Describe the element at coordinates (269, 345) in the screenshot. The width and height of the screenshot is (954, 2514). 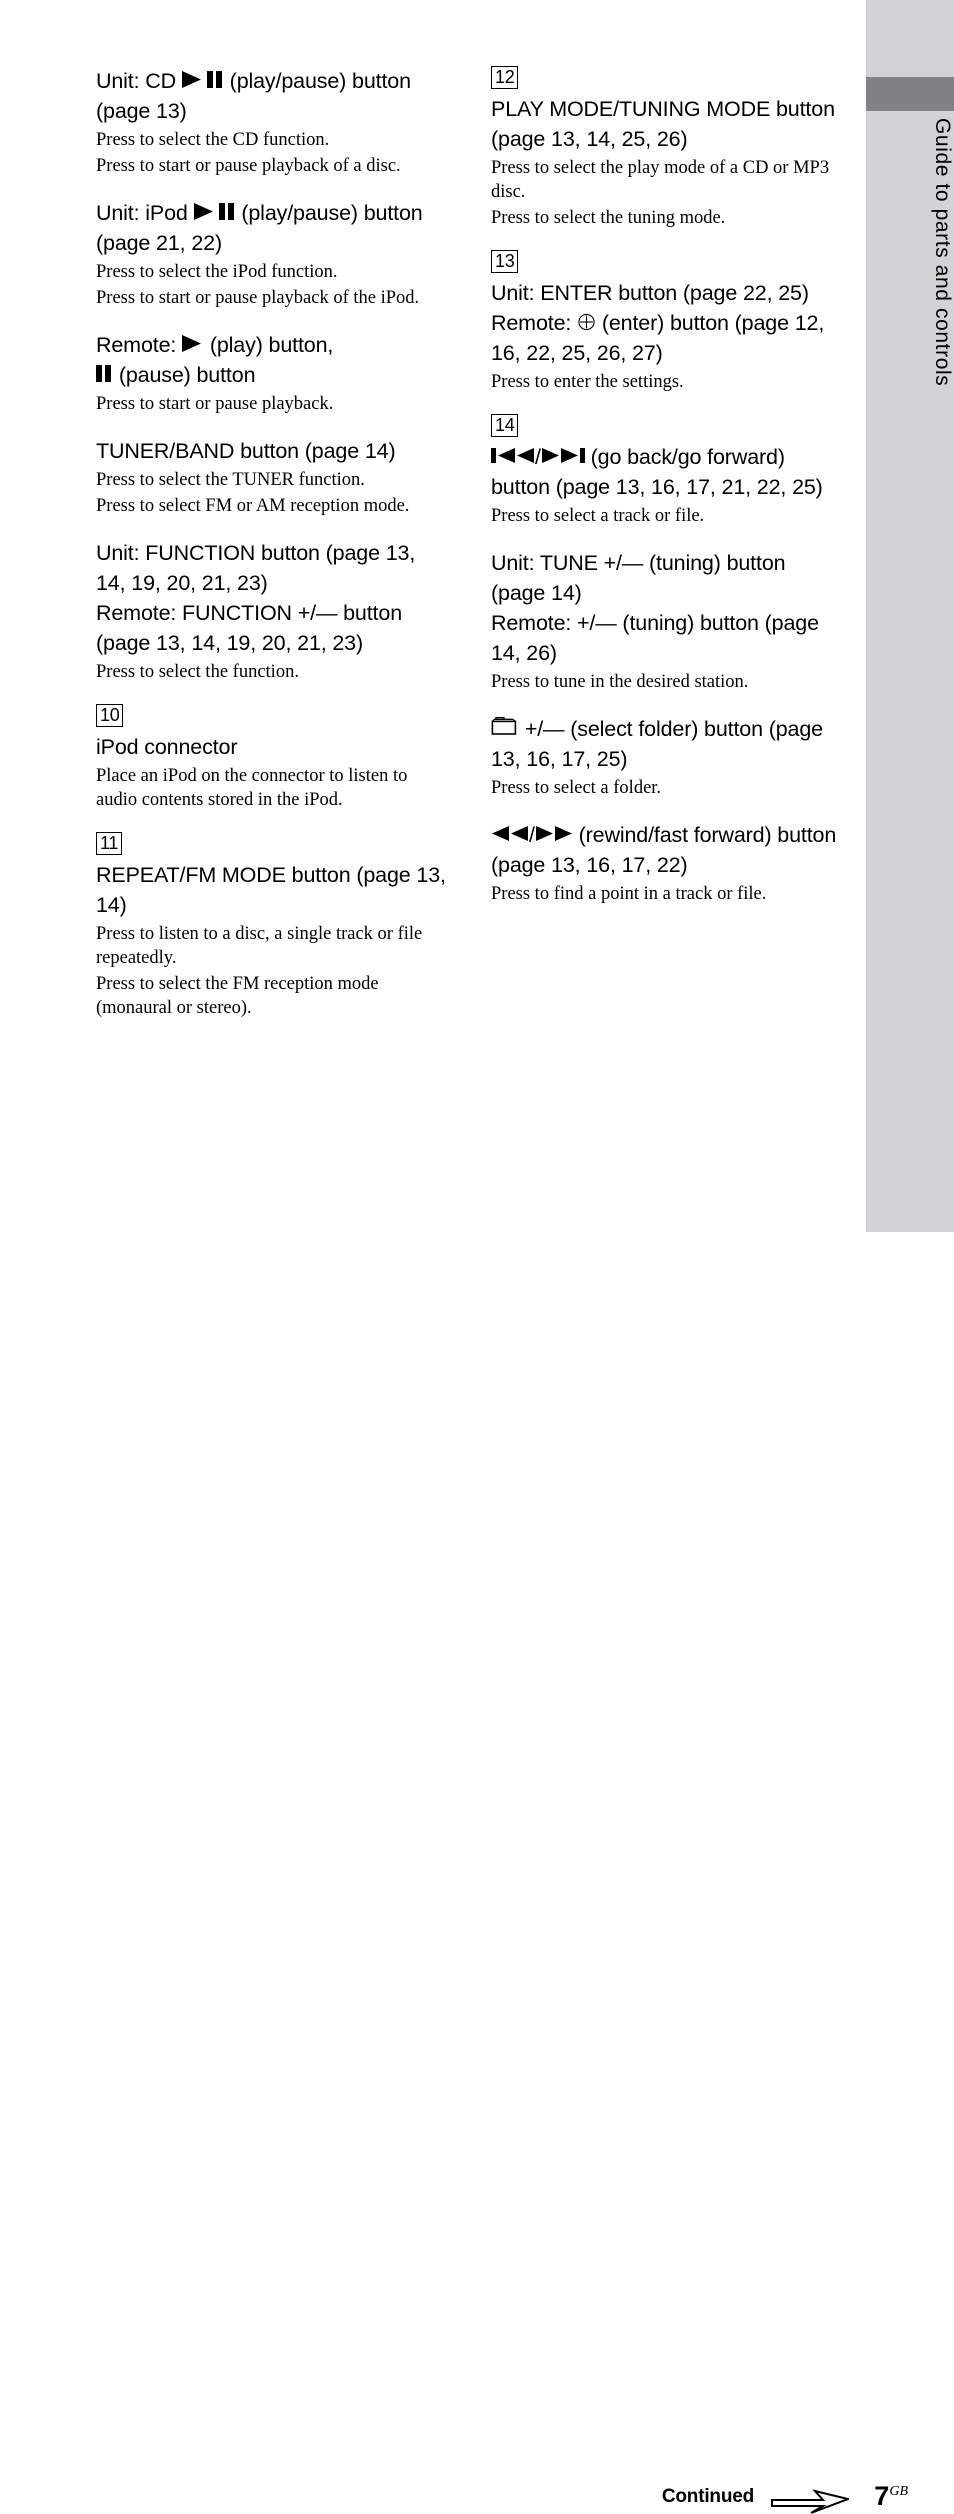
I see `heading-text-mid: (play) button,` at that location.